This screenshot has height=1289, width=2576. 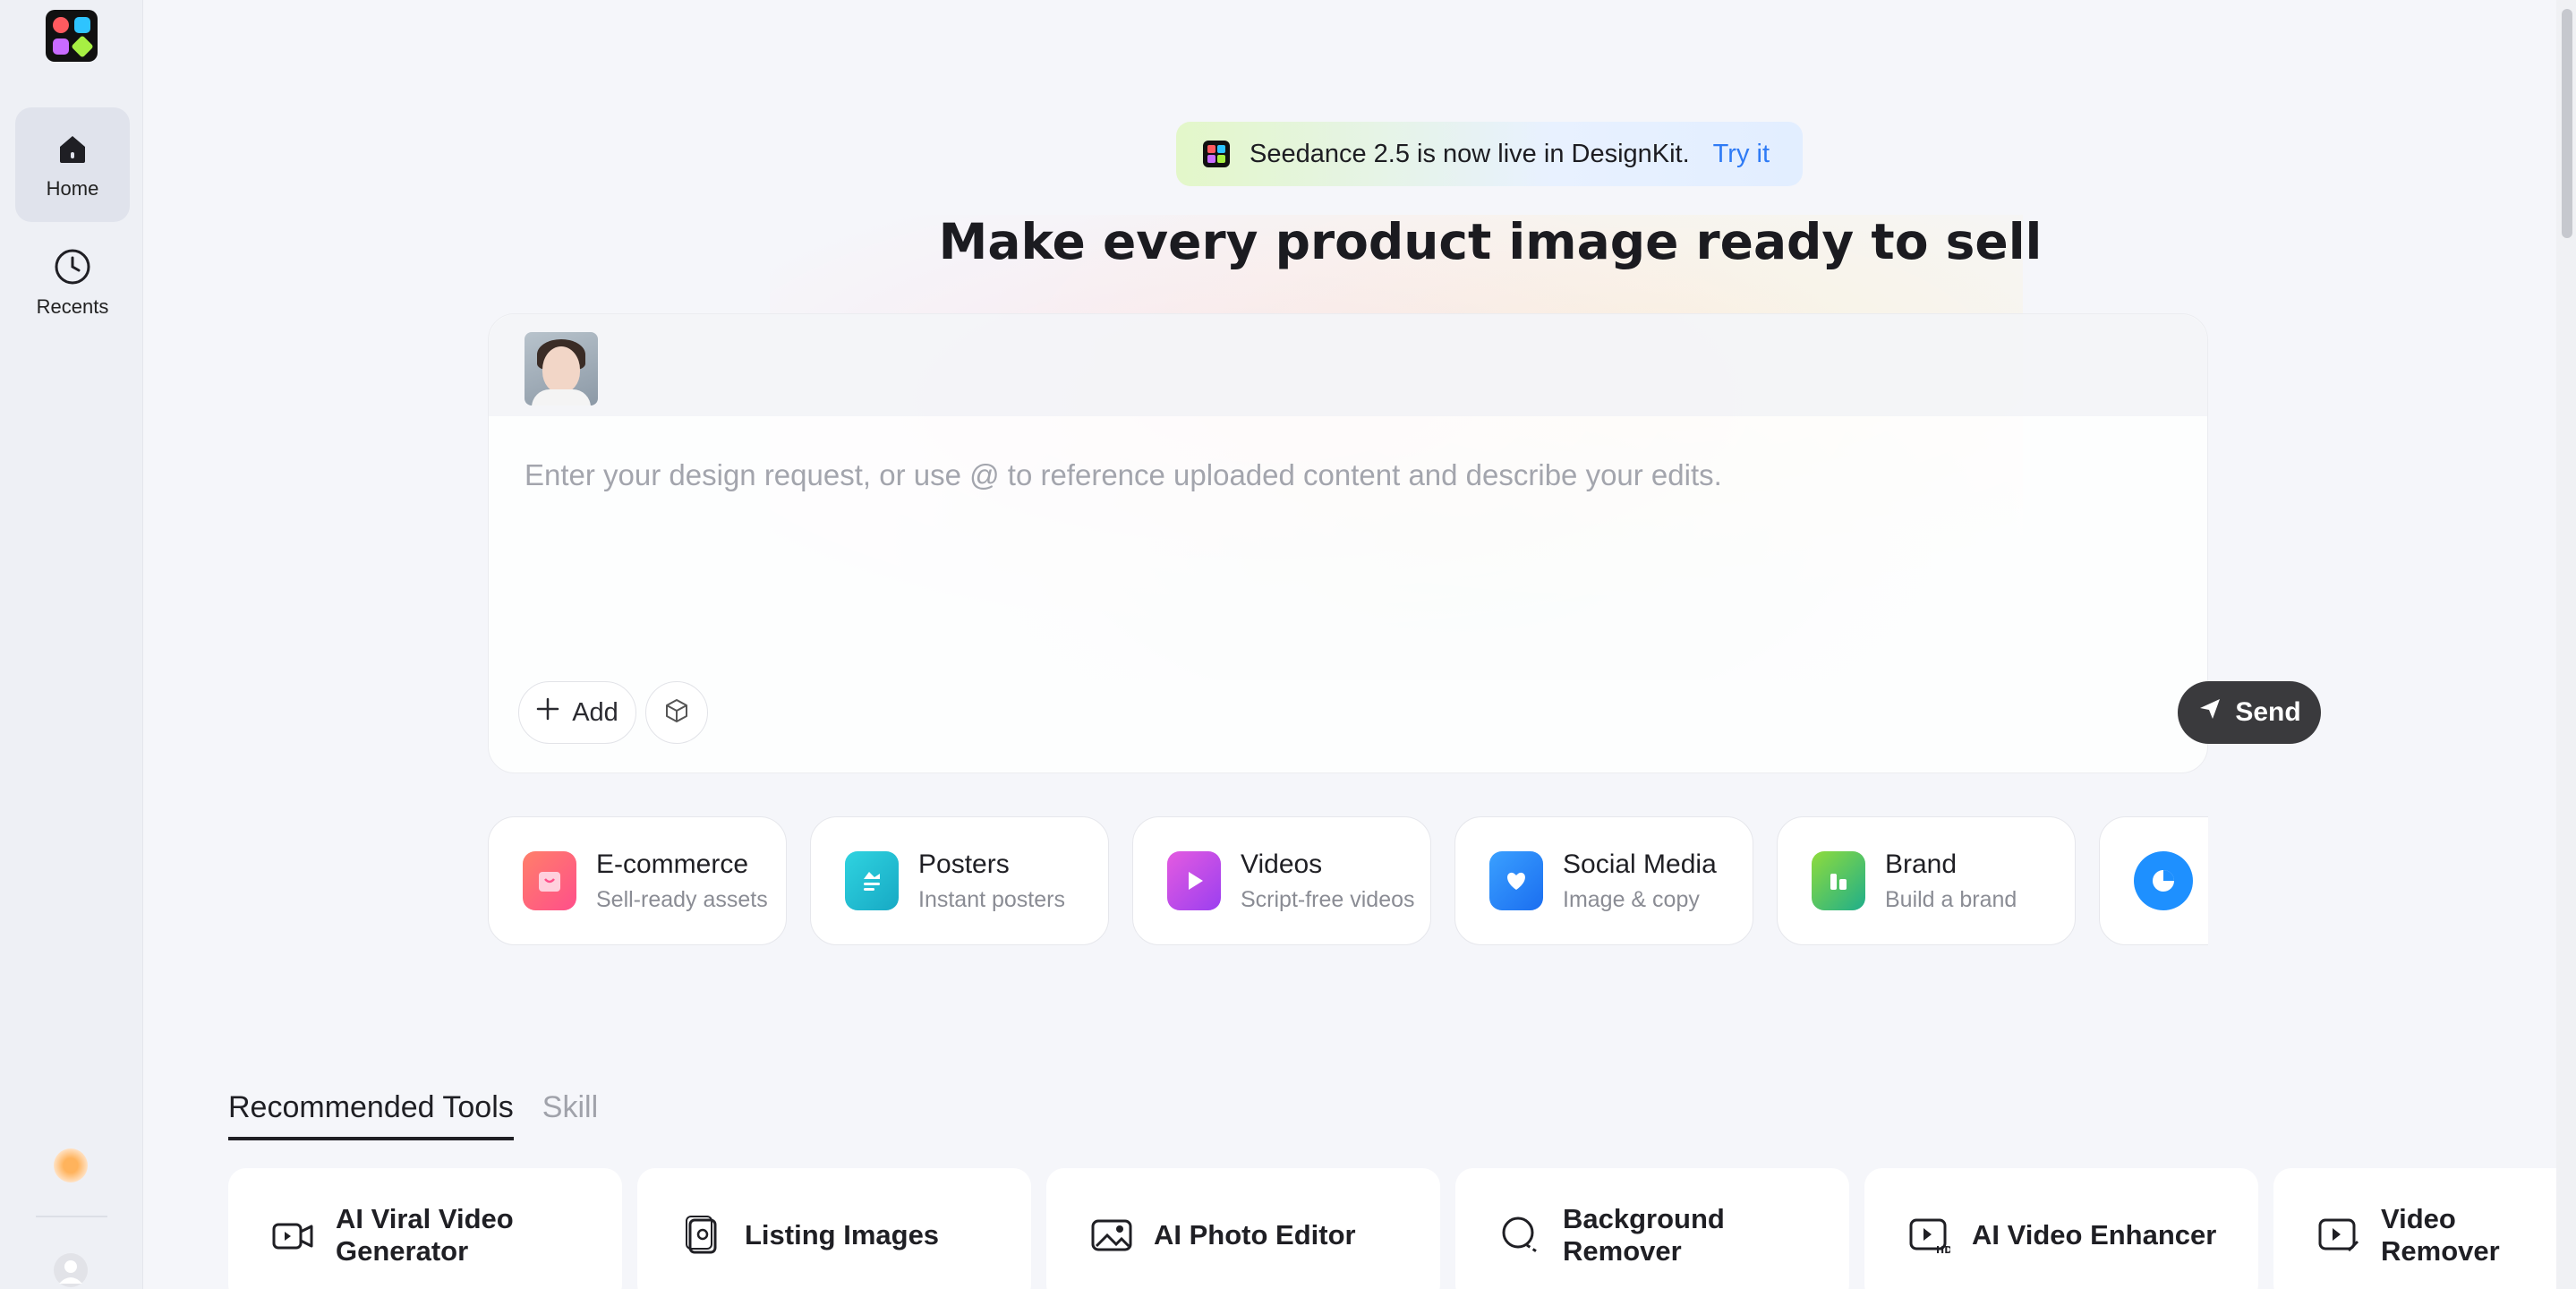 What do you see at coordinates (1216, 154) in the screenshot?
I see `designkit-mini-logo` at bounding box center [1216, 154].